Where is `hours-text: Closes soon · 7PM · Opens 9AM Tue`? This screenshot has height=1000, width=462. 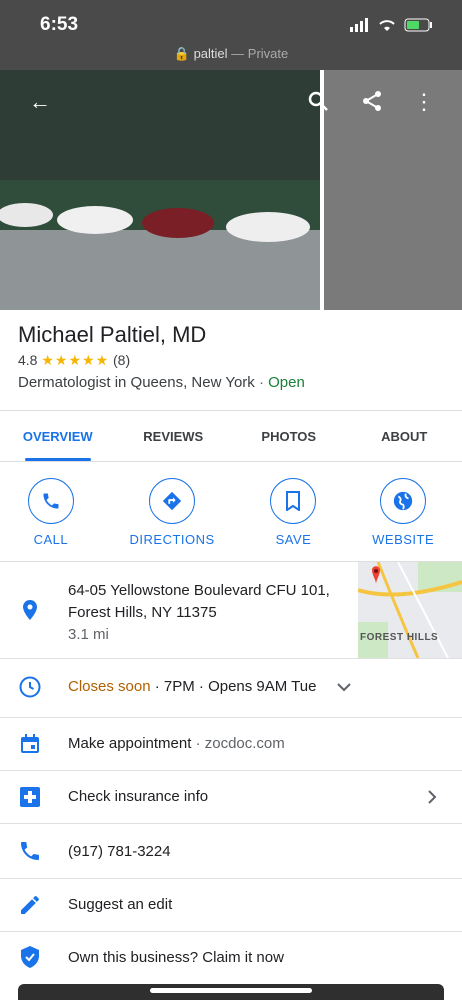
hours-text: Closes soon · 7PM · Opens 9AM Tue is located at coordinates (192, 686).